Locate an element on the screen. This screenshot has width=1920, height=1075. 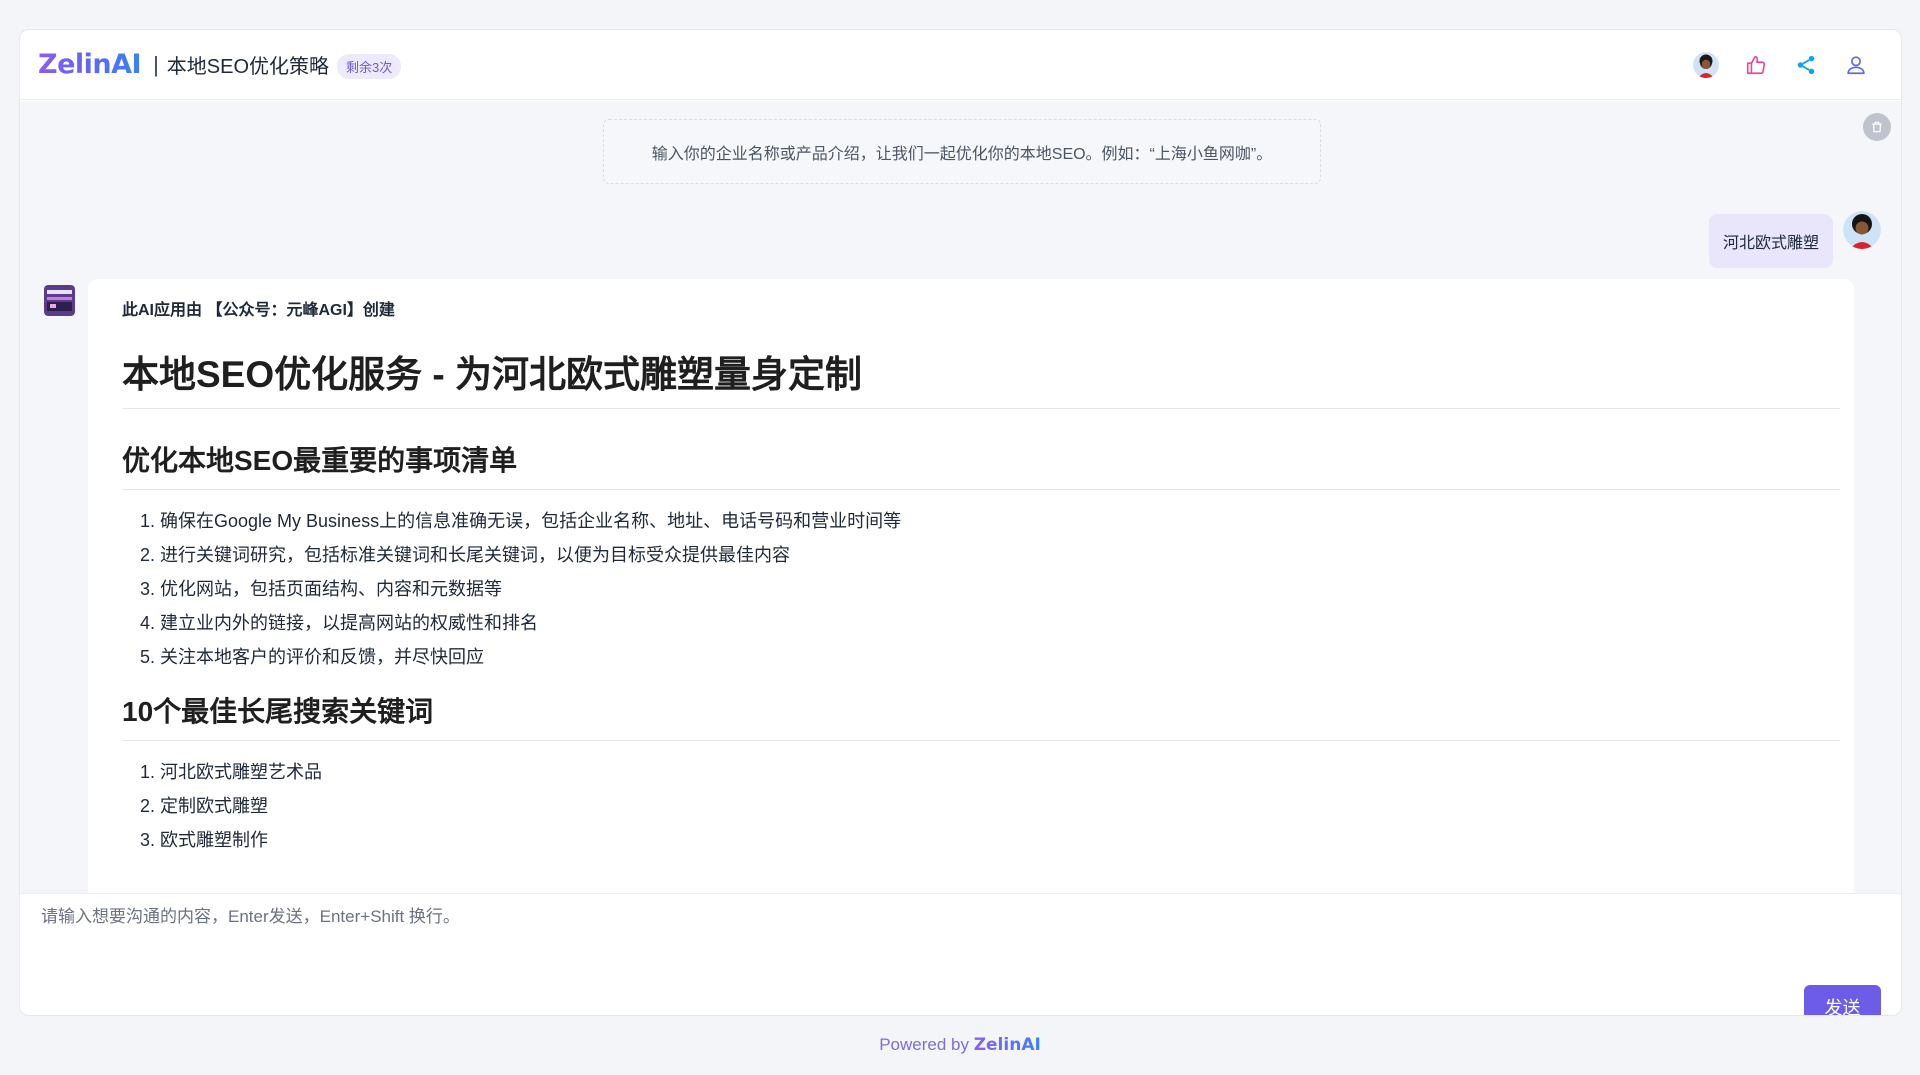
share-icon is located at coordinates (1806, 65).